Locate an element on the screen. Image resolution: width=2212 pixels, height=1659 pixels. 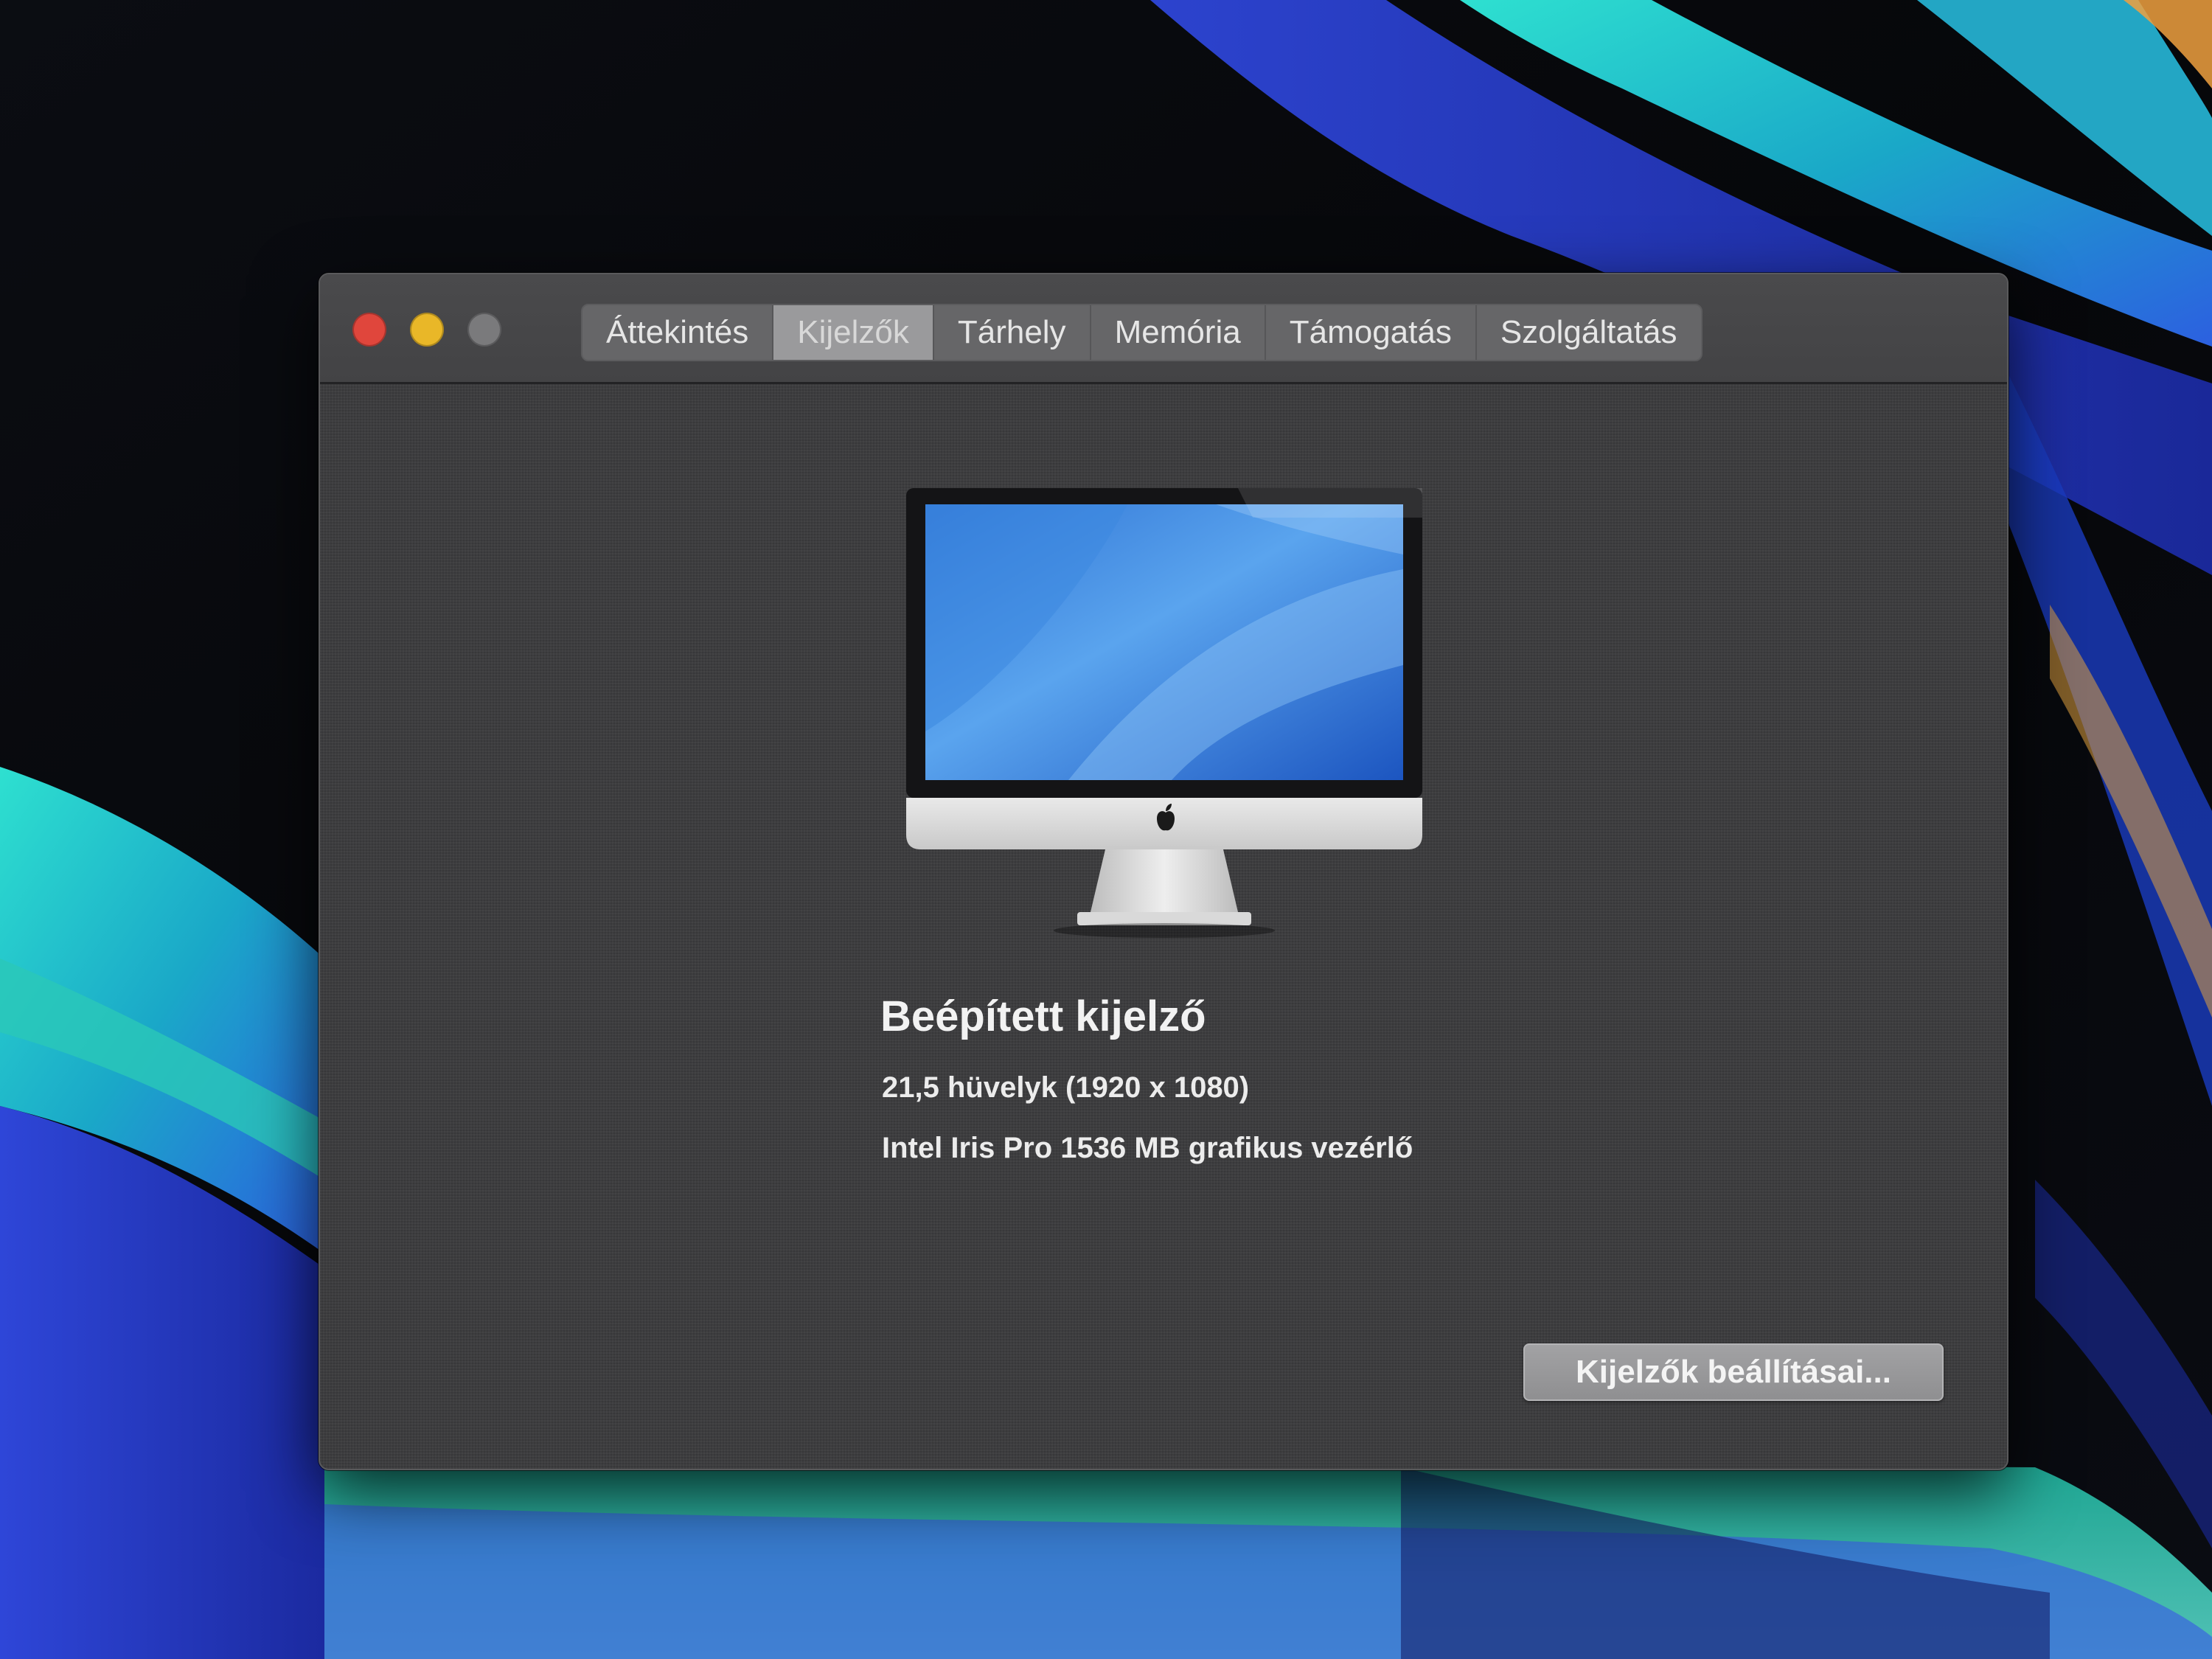
tab-support: Támogatás is located at coordinates (1371, 332).